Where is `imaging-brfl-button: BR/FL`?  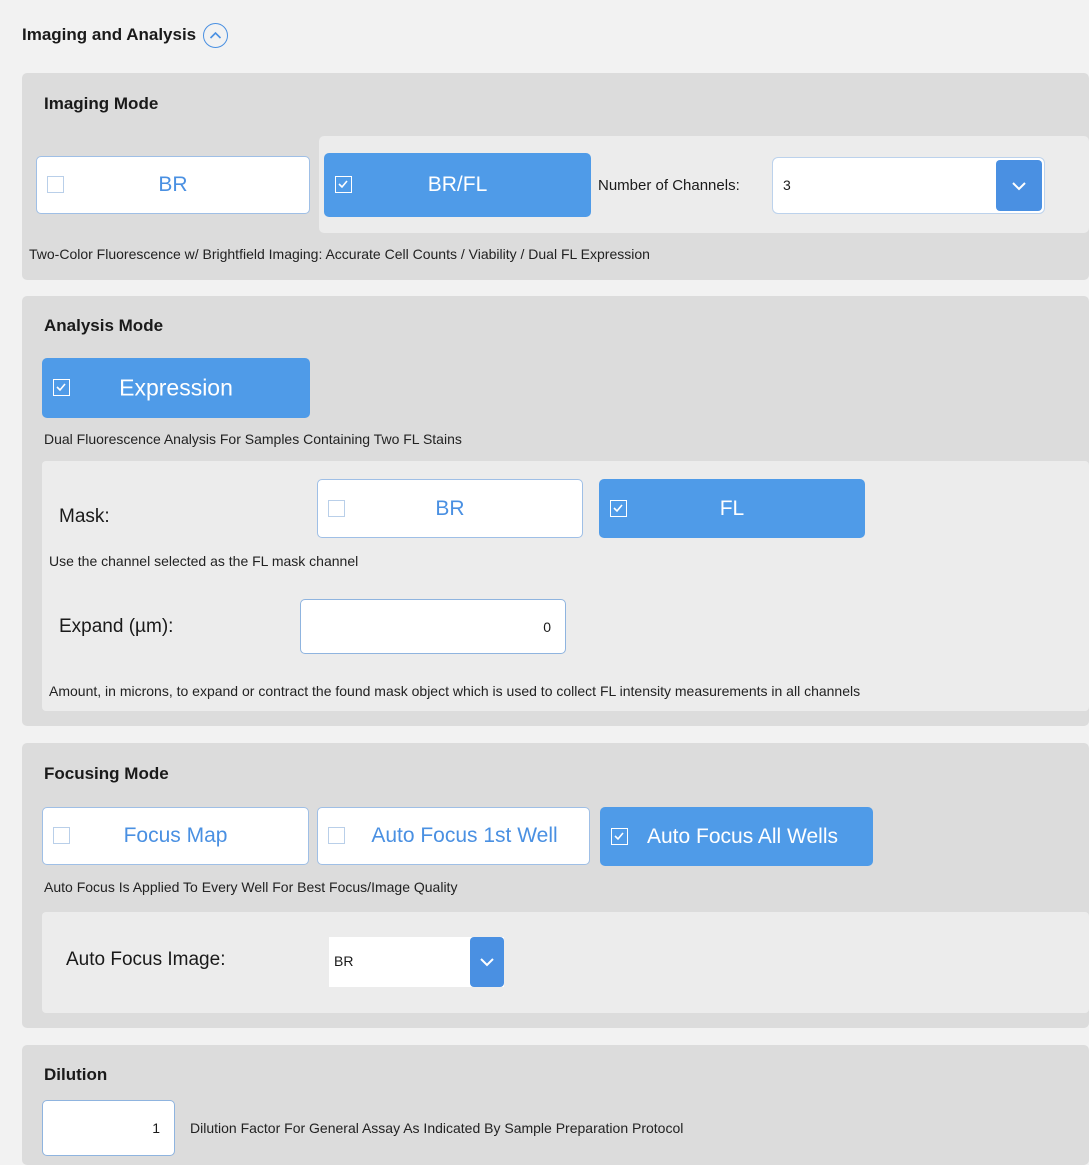
imaging-brfl-button: BR/FL is located at coordinates (457, 185).